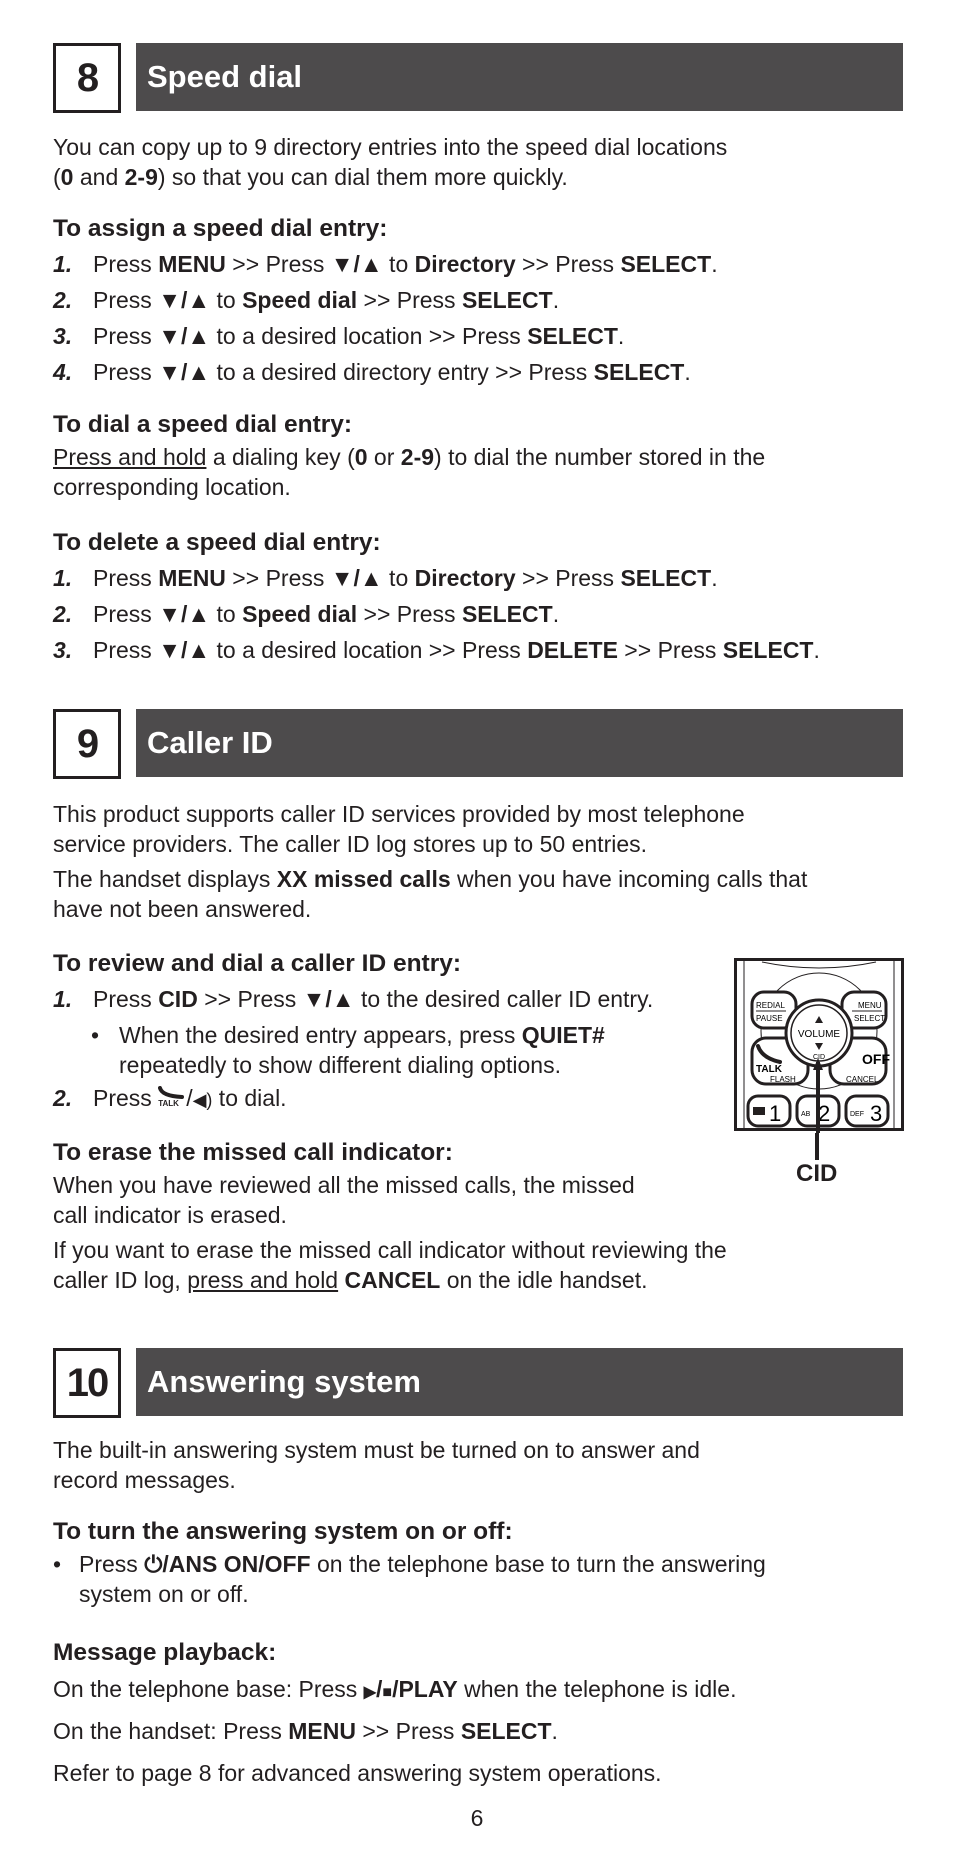 The height and width of the screenshot is (1849, 954). Describe the element at coordinates (817, 1173) in the screenshot. I see `cid-callout-label: CID` at that location.